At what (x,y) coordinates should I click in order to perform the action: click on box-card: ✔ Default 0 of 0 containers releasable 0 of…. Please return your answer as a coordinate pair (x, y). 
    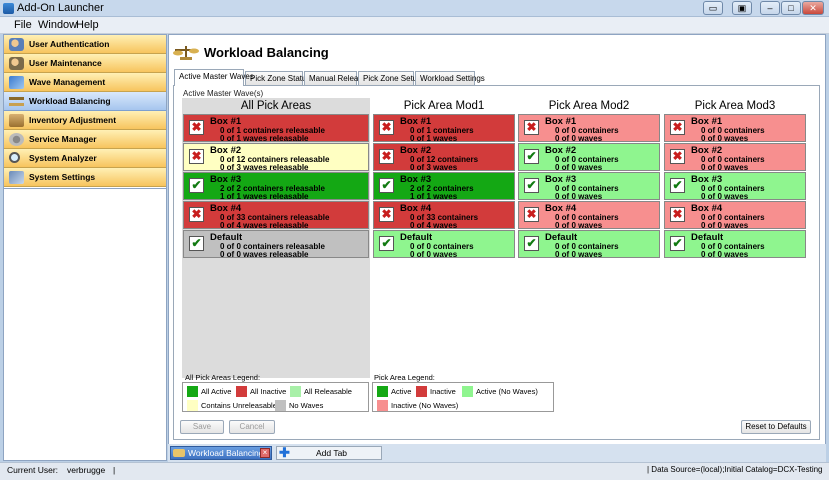
    Looking at the image, I should click on (276, 244).